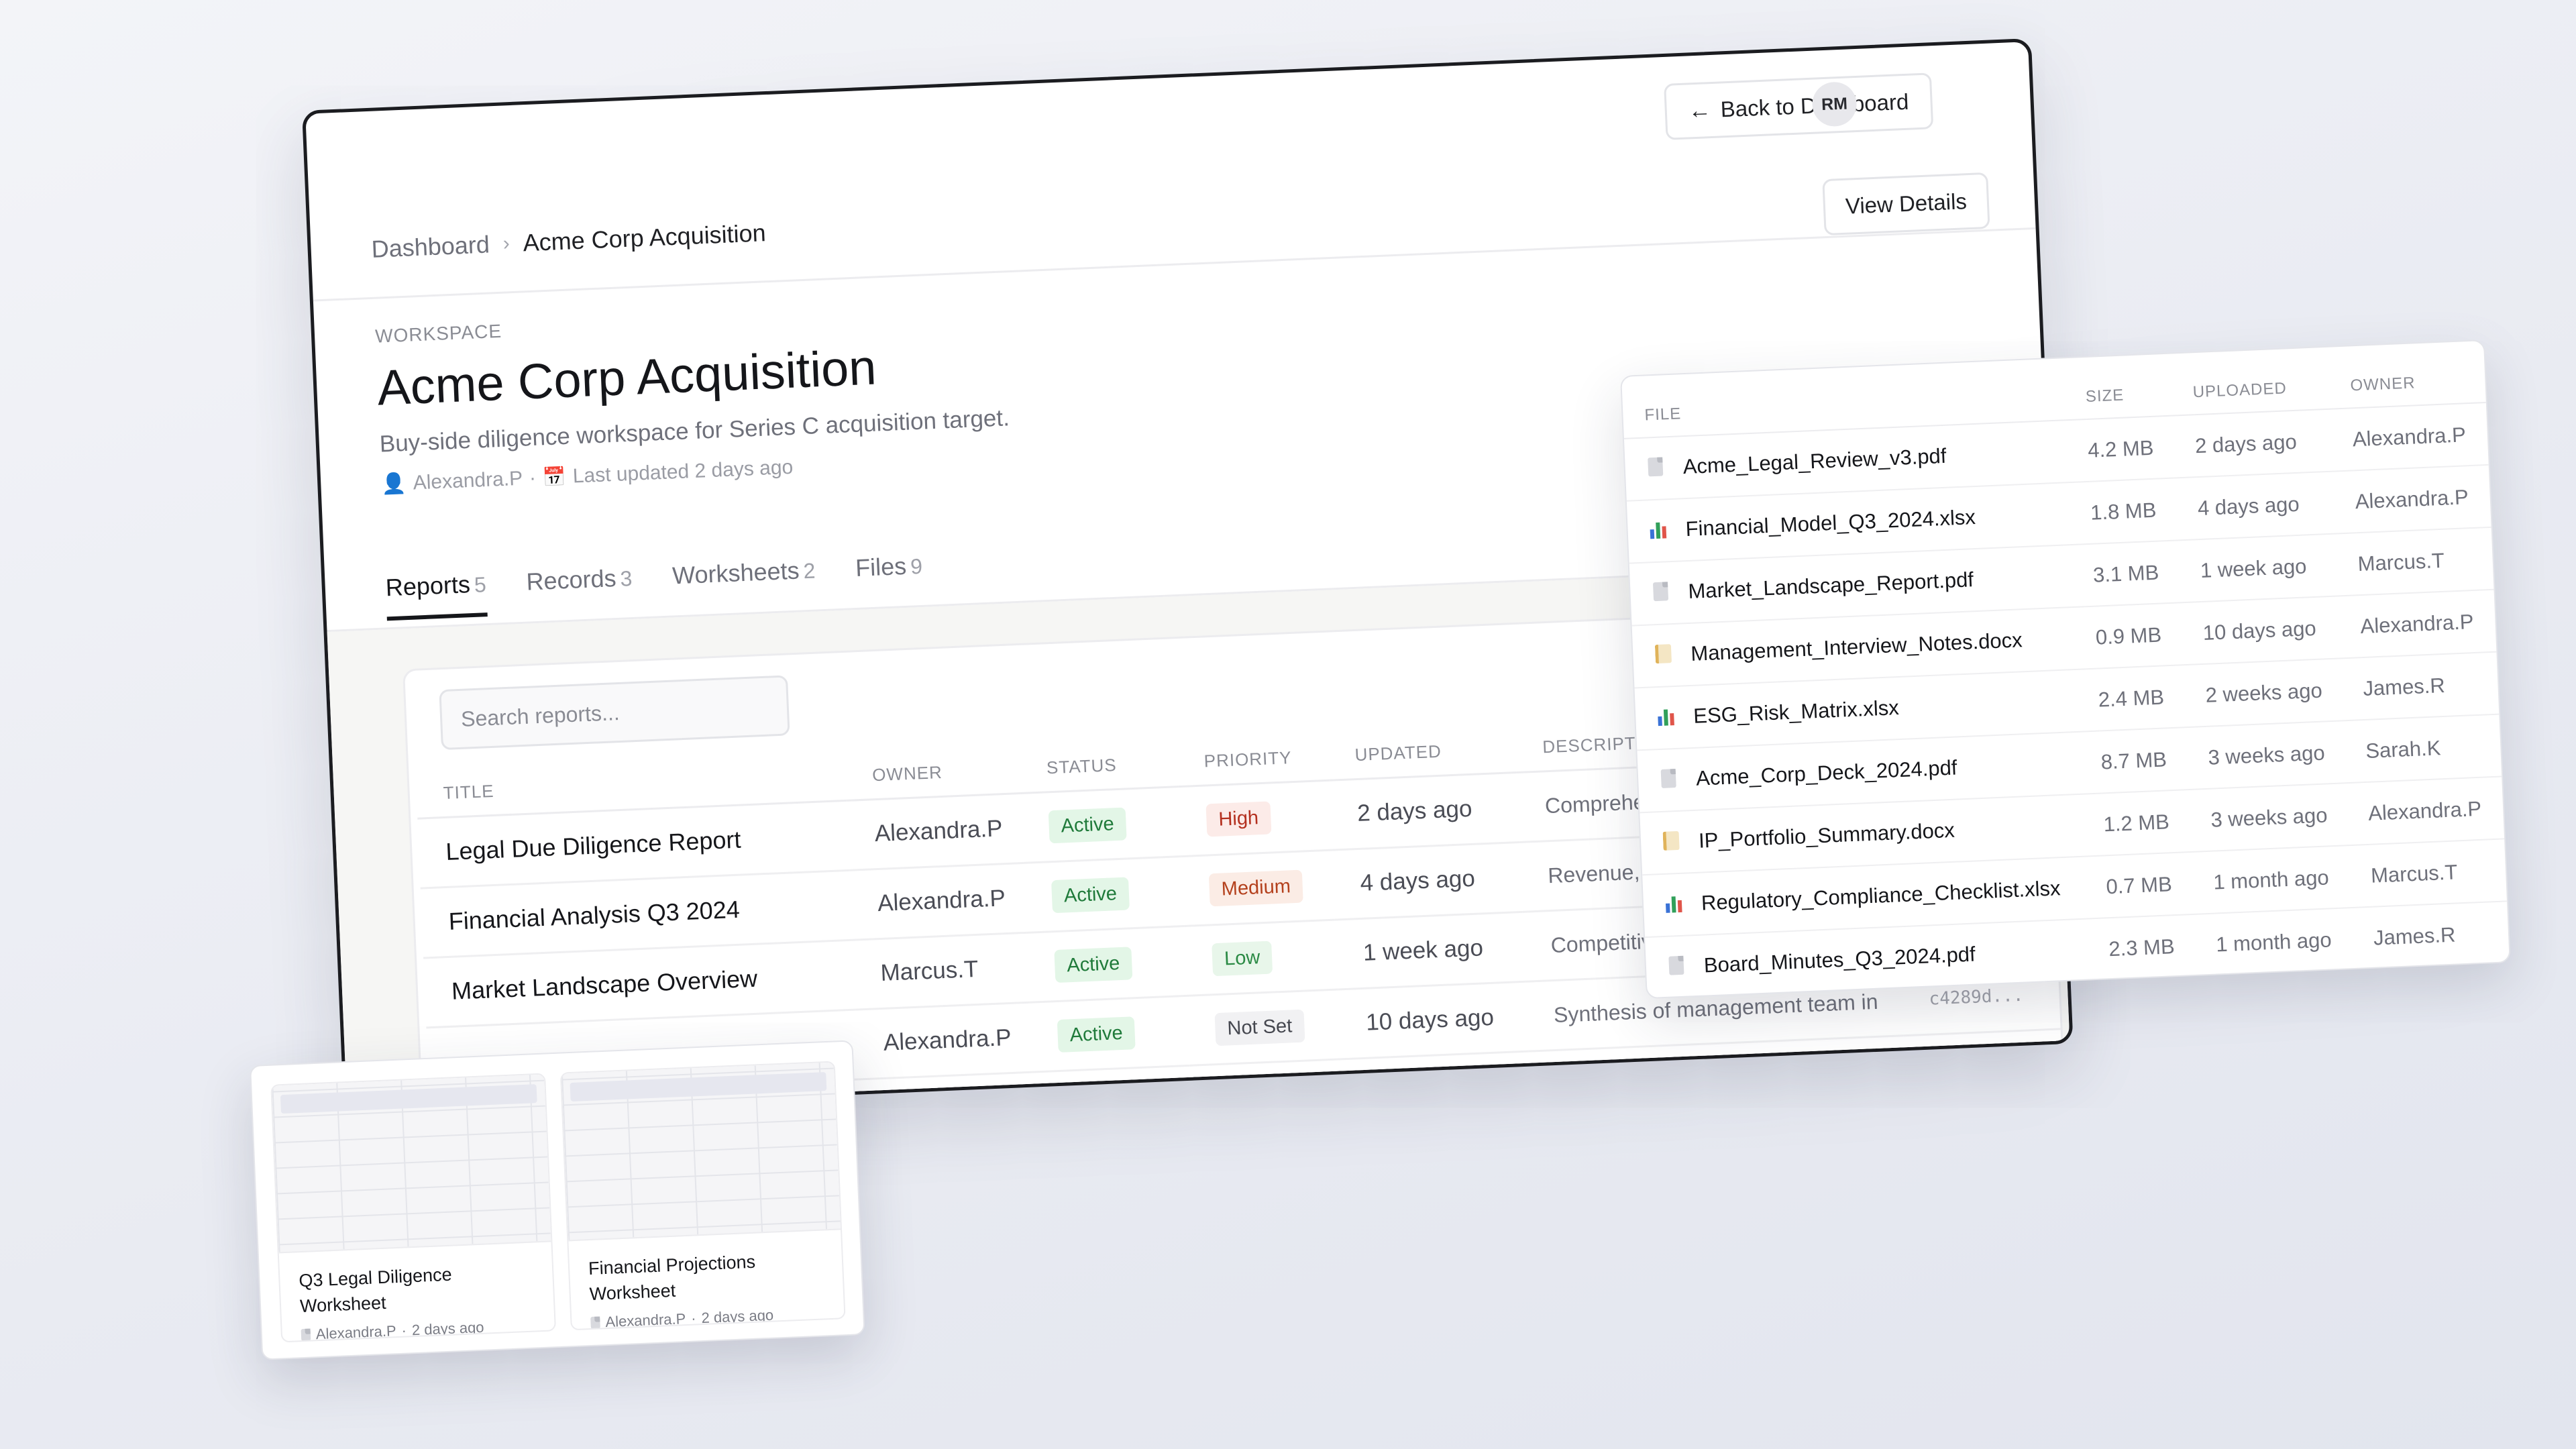 The width and height of the screenshot is (2576, 1449). I want to click on priority-badge: Medium, so click(1255, 887).